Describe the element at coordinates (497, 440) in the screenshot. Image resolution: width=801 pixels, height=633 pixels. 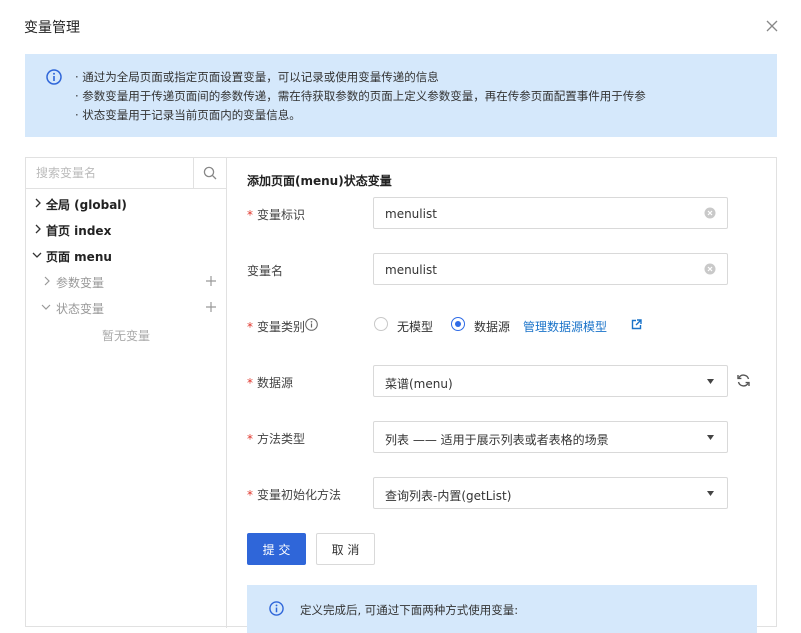
I see `method-type-value: 列表 —— 适用于展示列表或者表格的场景` at that location.